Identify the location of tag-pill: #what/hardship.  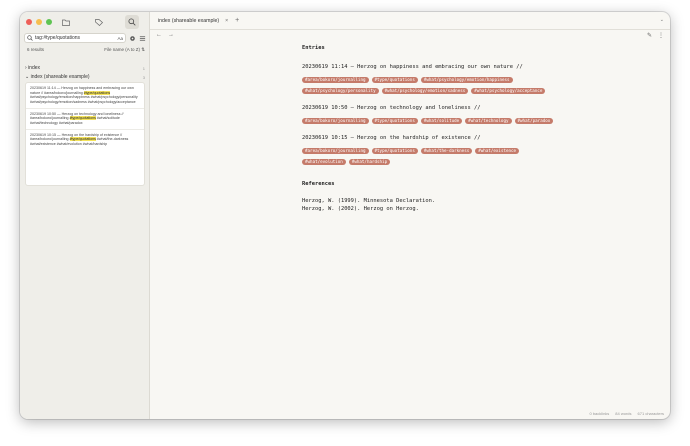
(369, 162).